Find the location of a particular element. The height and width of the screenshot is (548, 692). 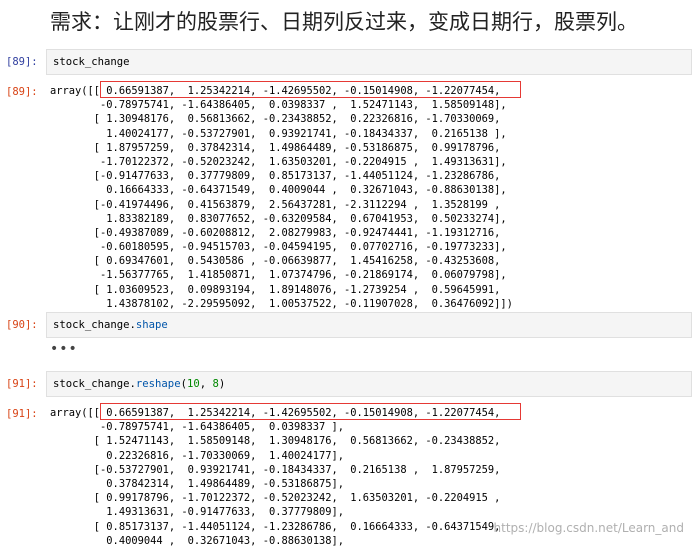

output-line: 0.22326816, -1.70330069, 1.40024177], is located at coordinates (197, 455).